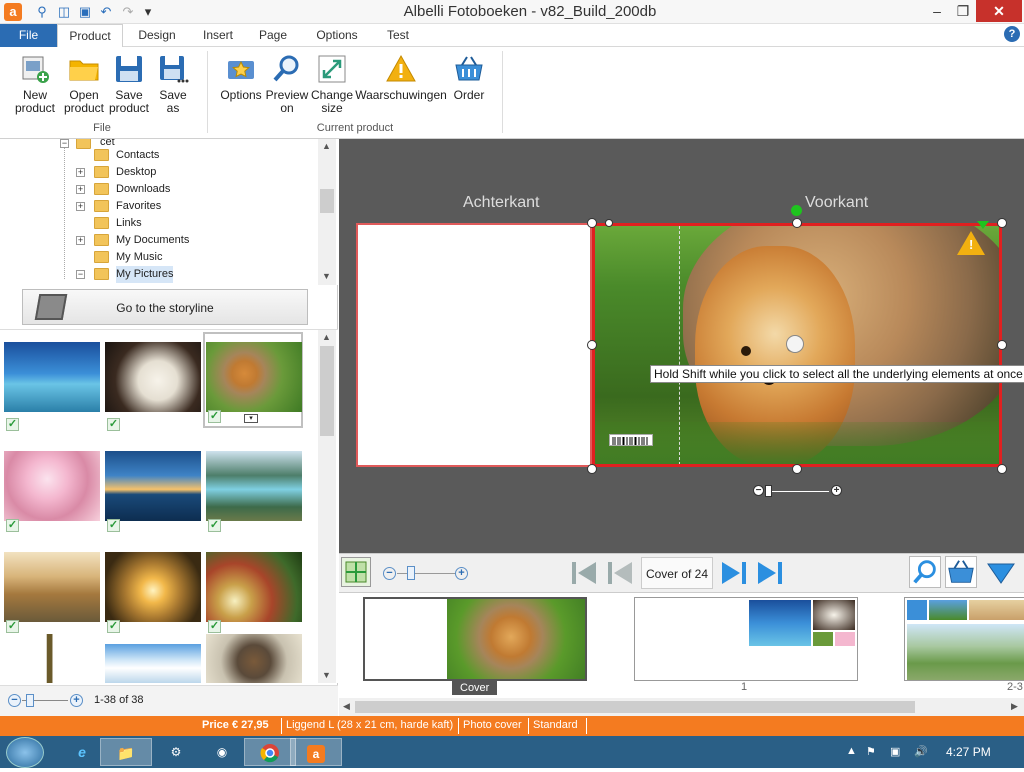 This screenshot has height=772, width=1024. I want to click on photo-birds, so click(254, 658).